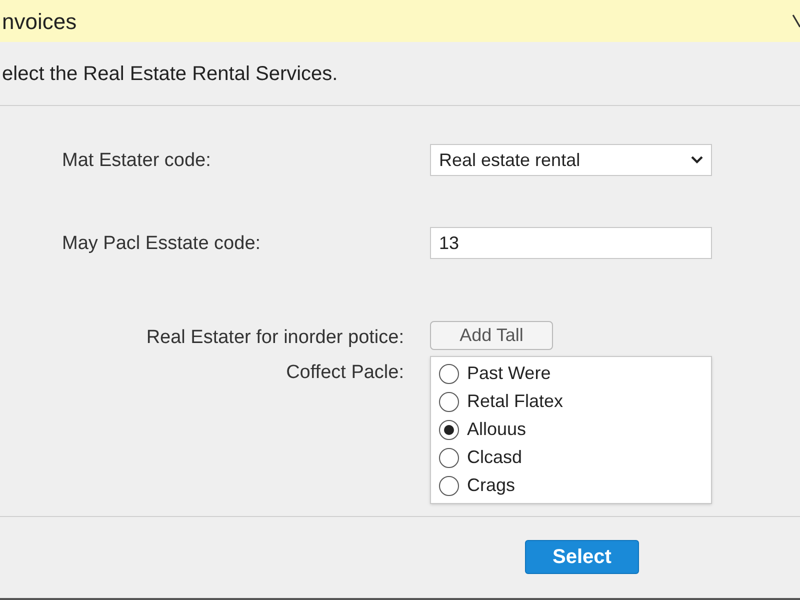 This screenshot has width=800, height=600. I want to click on field-label: Mat Estater code:, so click(136, 161).